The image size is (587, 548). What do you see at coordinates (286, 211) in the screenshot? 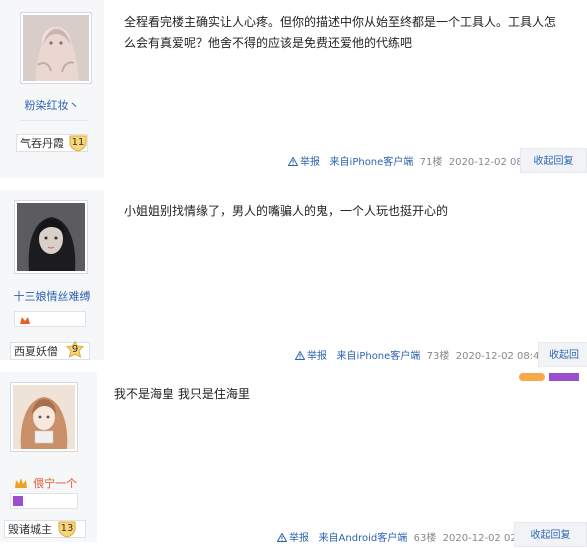
I see `post-content: 小姐姐别找情缘了，男人的嘴骗人的鬼，一个人玩也挺开心的` at bounding box center [286, 211].